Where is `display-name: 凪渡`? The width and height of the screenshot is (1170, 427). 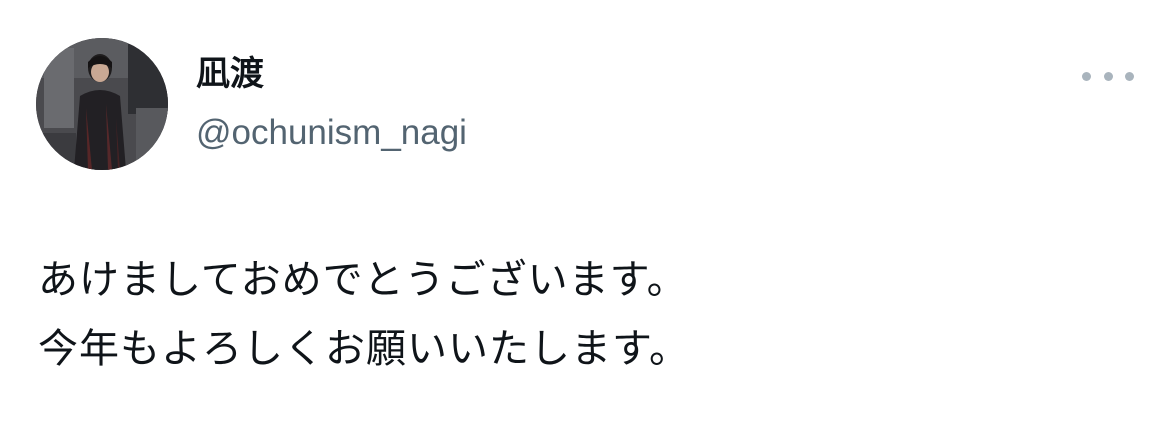 display-name: 凪渡 is located at coordinates (230, 74).